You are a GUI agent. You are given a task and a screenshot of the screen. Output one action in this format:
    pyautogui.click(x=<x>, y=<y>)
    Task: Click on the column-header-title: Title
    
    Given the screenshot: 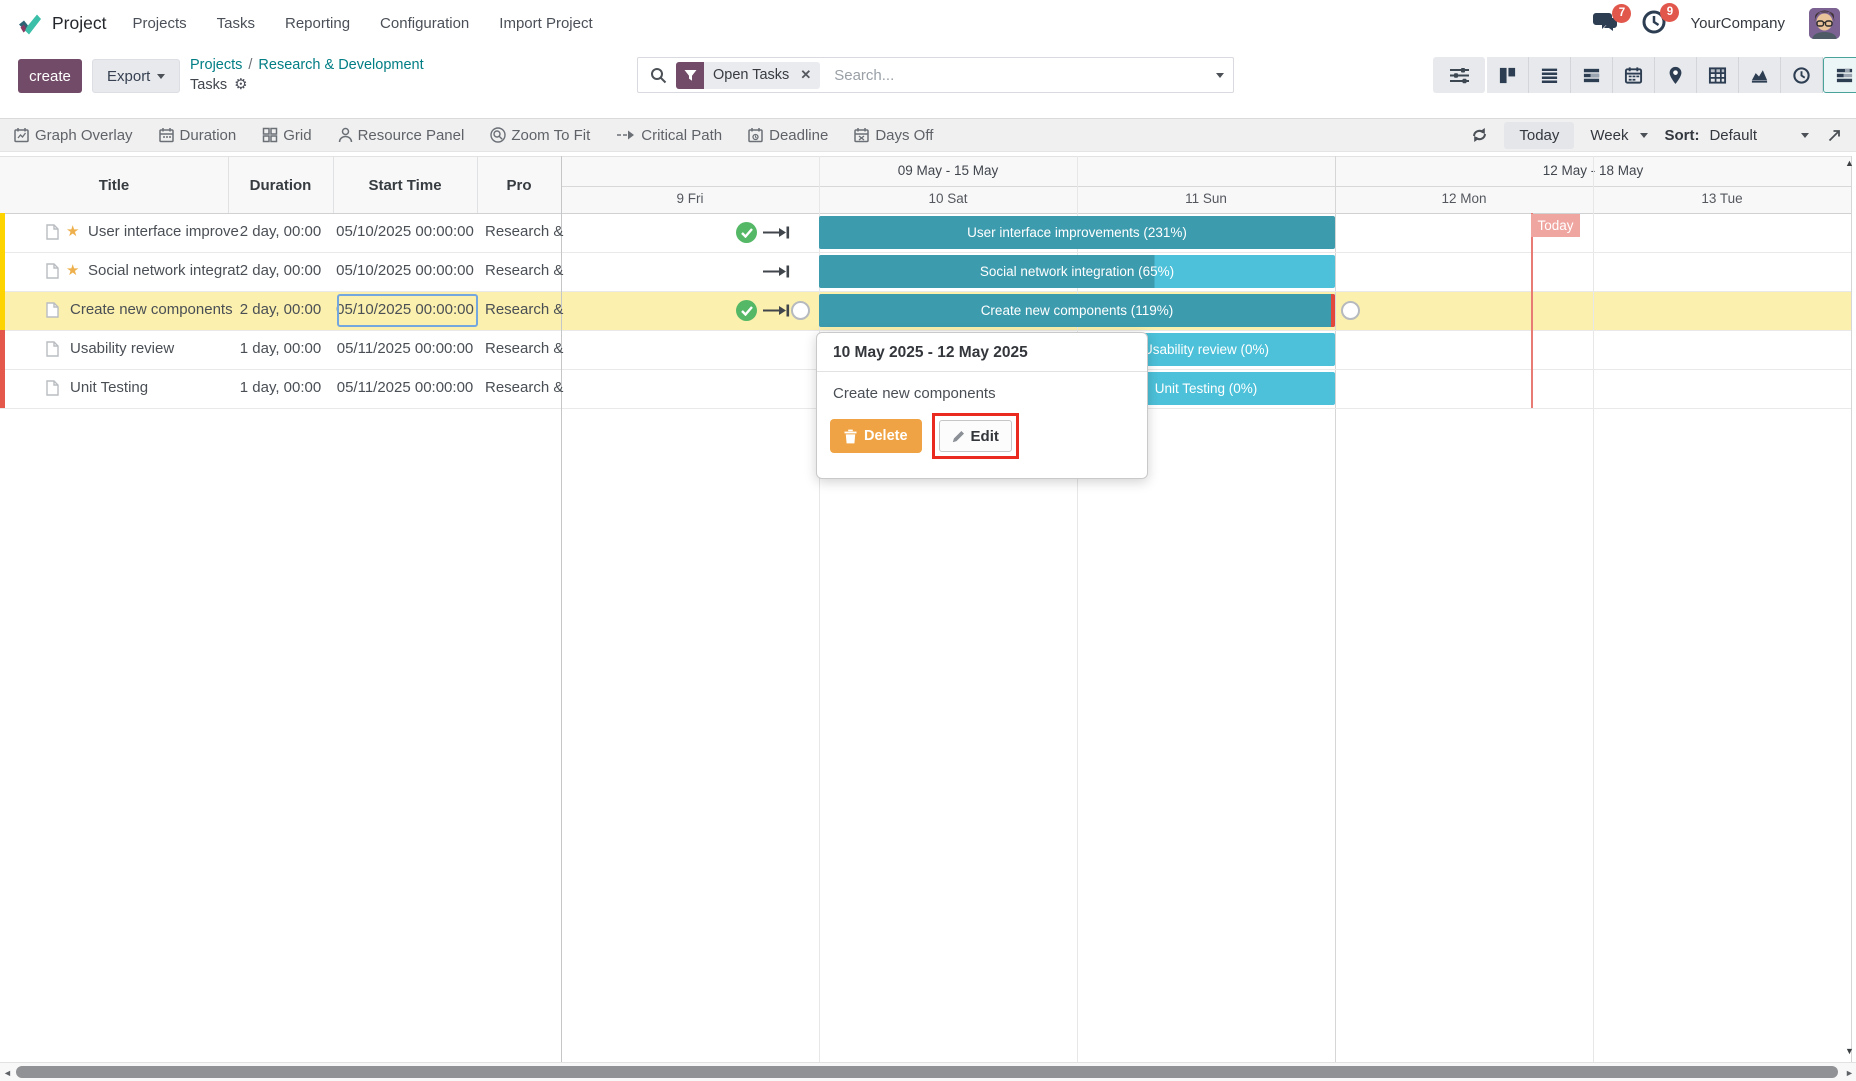 What is the action you would take?
    pyautogui.click(x=114, y=185)
    